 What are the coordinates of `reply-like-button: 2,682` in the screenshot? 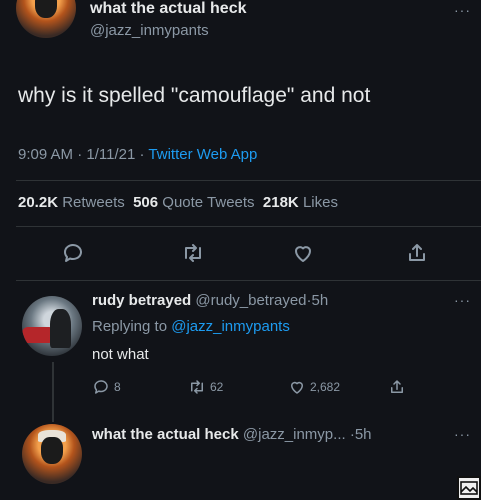 It's located at (314, 387).